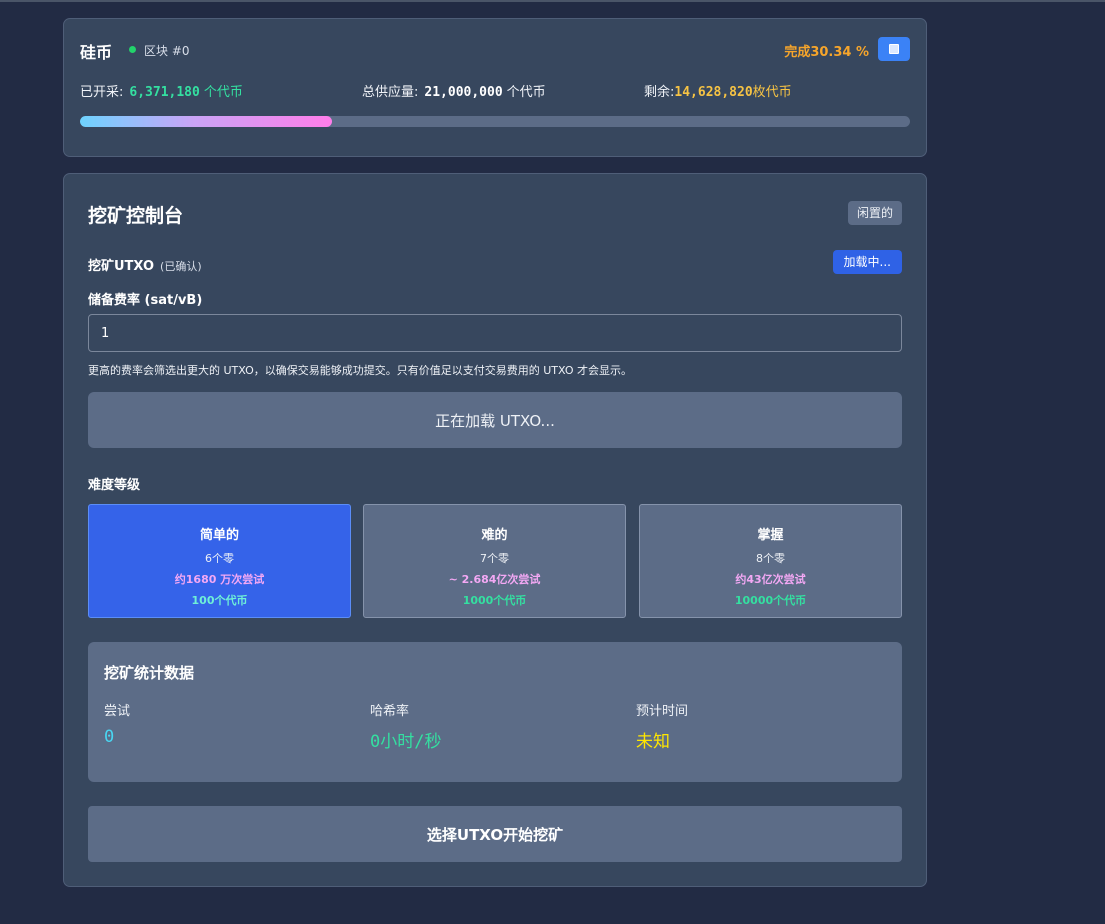  What do you see at coordinates (826, 52) in the screenshot?
I see `progress-percent: 完成30.34 %` at bounding box center [826, 52].